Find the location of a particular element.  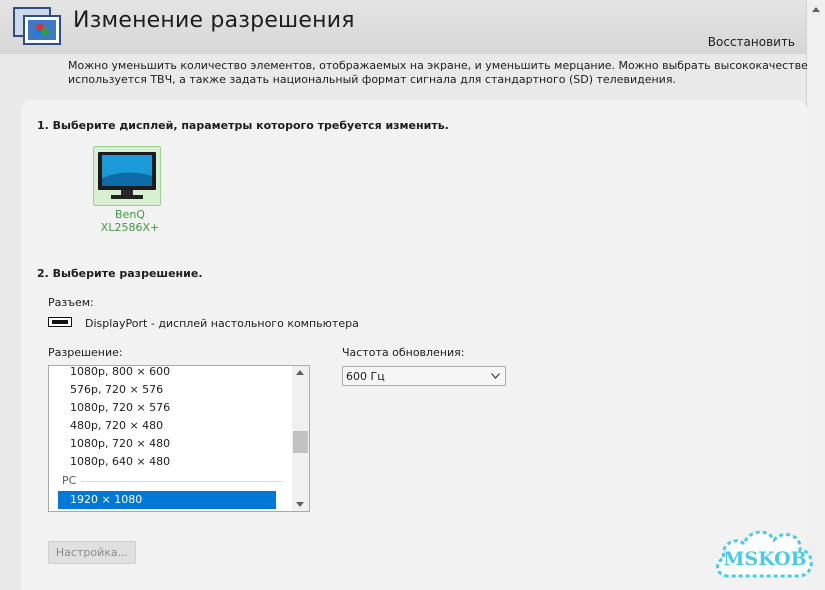

cloud-logo-icon: MSKOB is located at coordinates (764, 554).